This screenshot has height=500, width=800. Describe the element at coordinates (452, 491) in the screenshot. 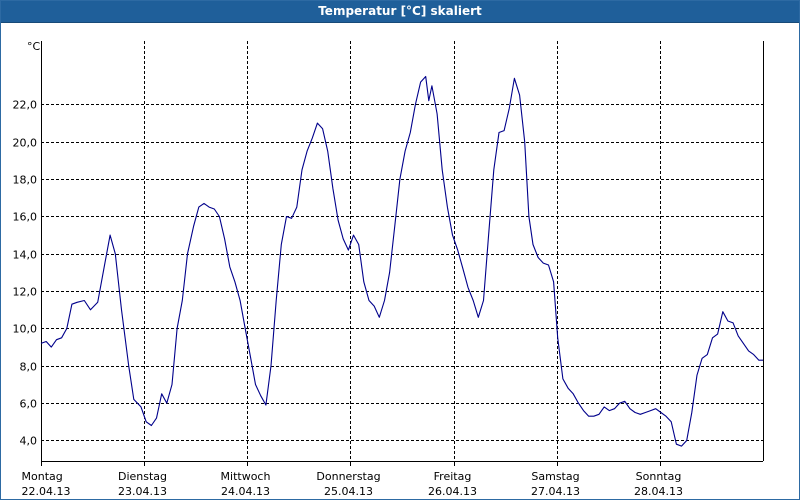

I see `x-tick-date-label: 26.04.13` at that location.